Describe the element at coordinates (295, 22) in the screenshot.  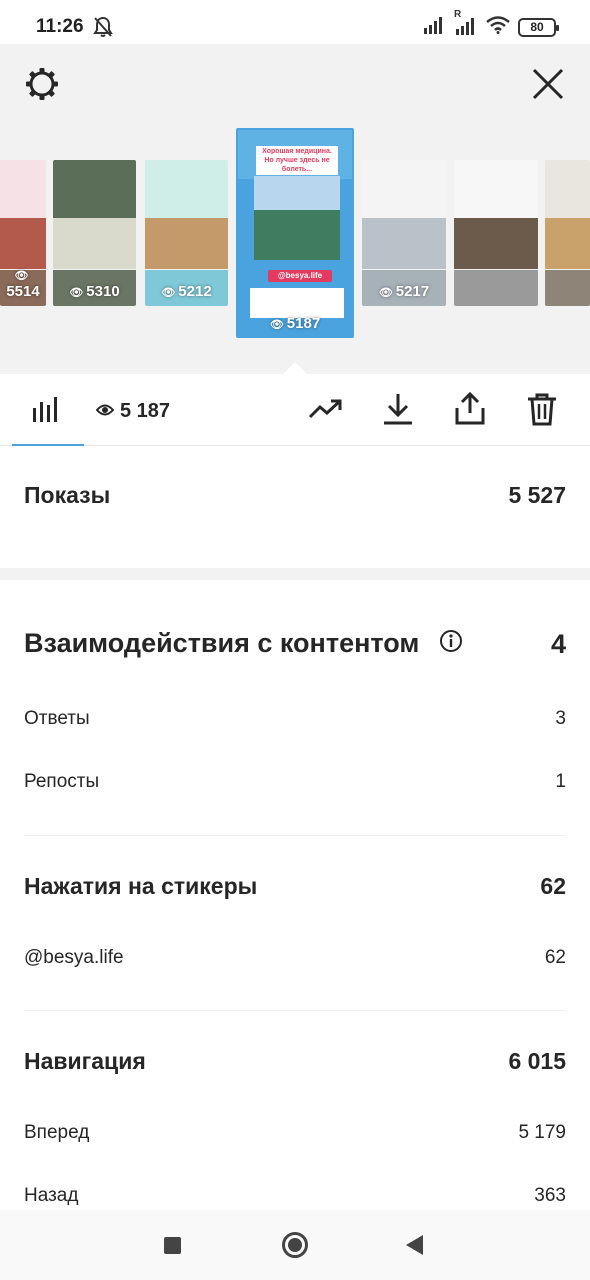
I see `status-bar: 11:26 R 80` at that location.